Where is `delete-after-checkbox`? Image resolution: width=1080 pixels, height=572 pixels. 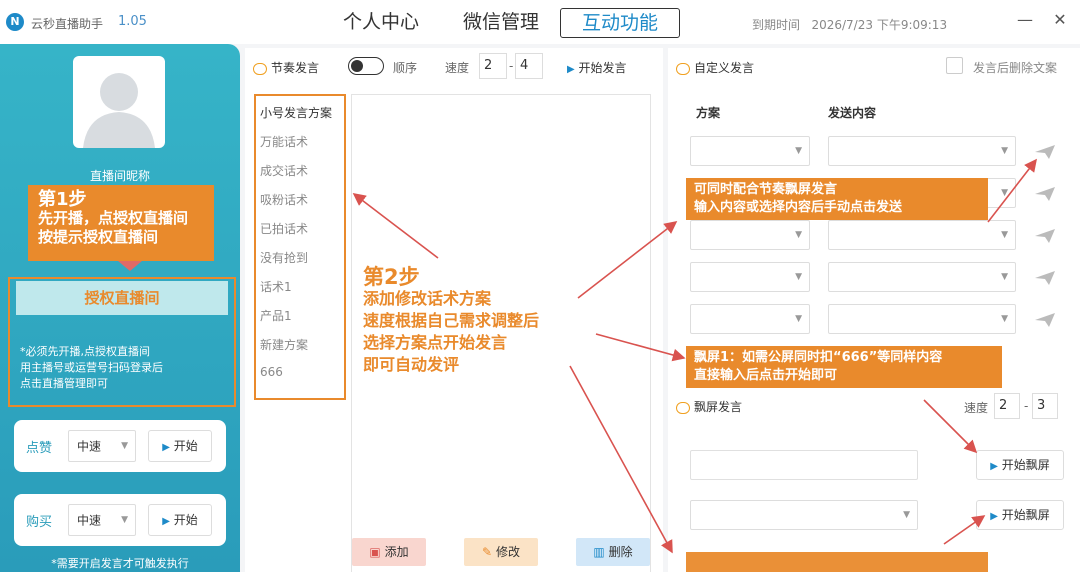 delete-after-checkbox is located at coordinates (954, 65).